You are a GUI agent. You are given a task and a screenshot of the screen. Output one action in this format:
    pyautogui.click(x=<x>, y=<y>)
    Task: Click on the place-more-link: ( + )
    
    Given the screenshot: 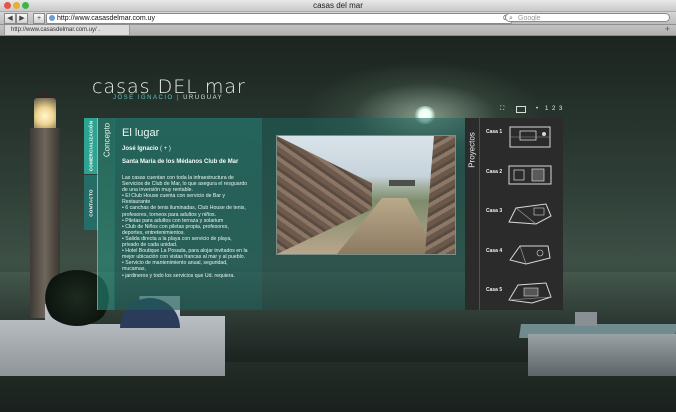 What is the action you would take?
    pyautogui.click(x=164, y=149)
    